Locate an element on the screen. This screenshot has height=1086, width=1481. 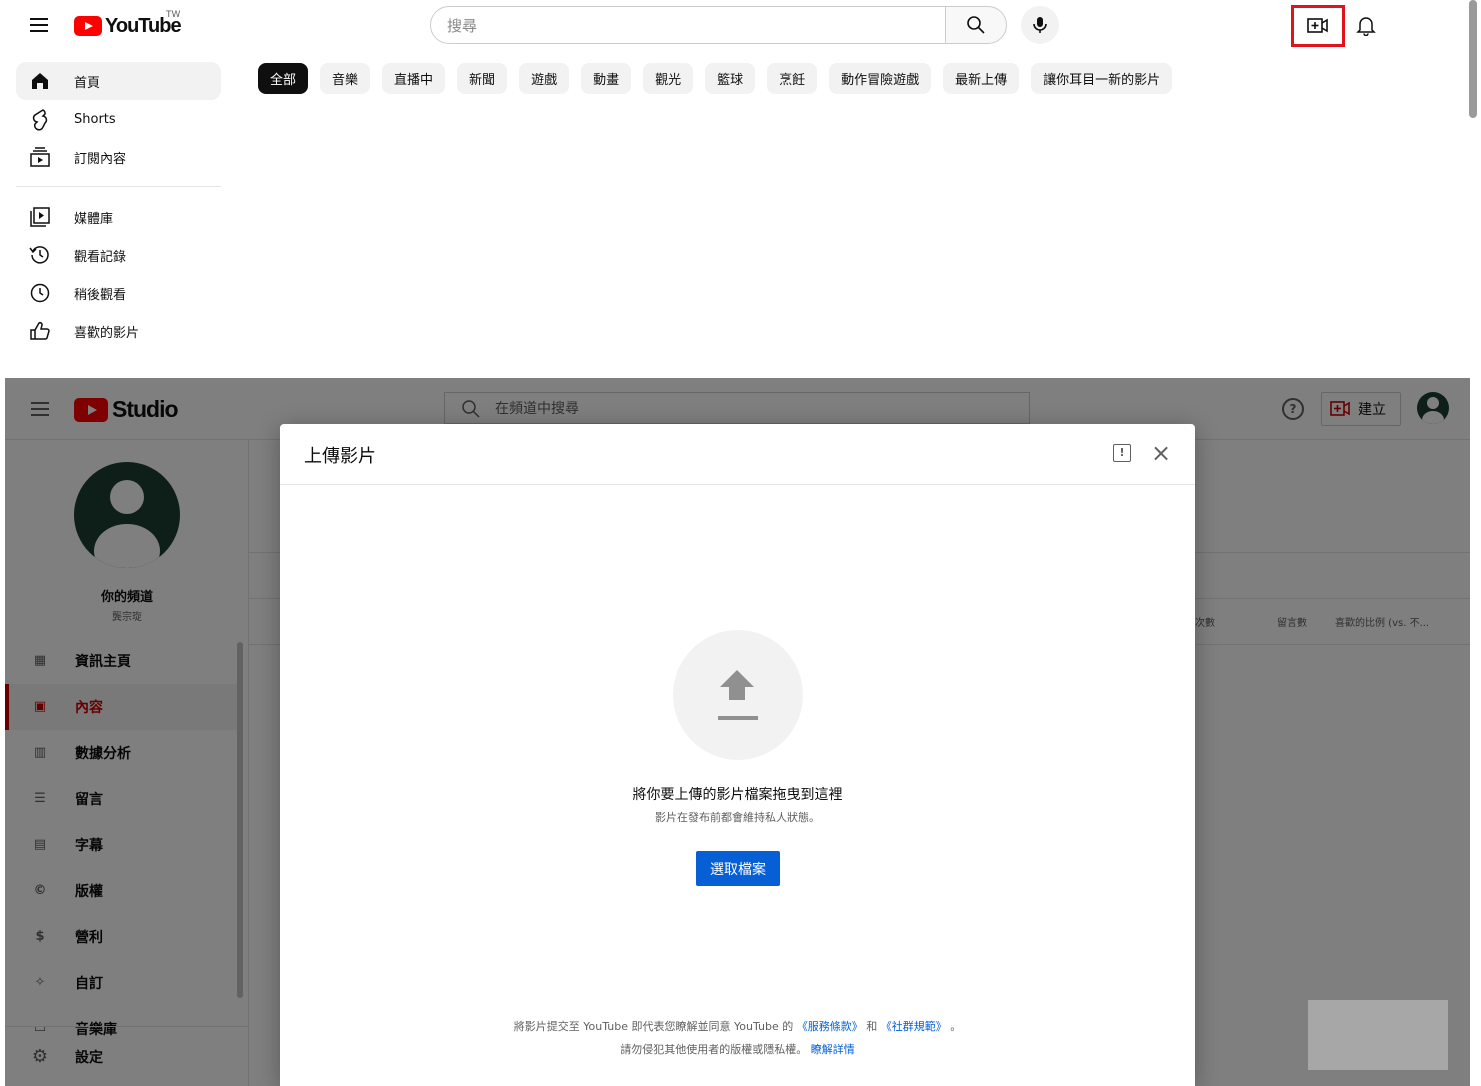
notifications-button is located at coordinates (1366, 26).